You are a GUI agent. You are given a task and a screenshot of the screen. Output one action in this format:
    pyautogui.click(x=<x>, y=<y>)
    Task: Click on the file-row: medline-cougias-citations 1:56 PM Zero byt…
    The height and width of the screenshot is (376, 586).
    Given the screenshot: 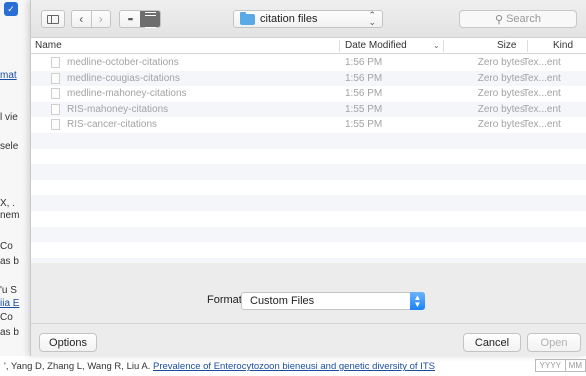 What is the action you would take?
    pyautogui.click(x=308, y=78)
    